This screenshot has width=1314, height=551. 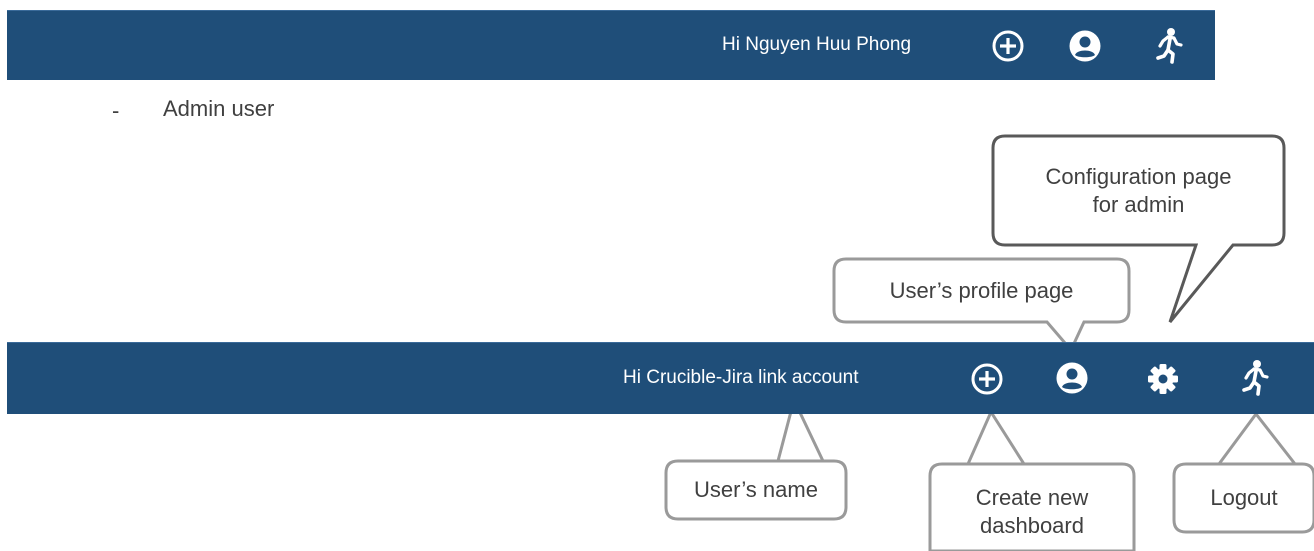 I want to click on callout-create-line2: dashboard, so click(x=1032, y=525).